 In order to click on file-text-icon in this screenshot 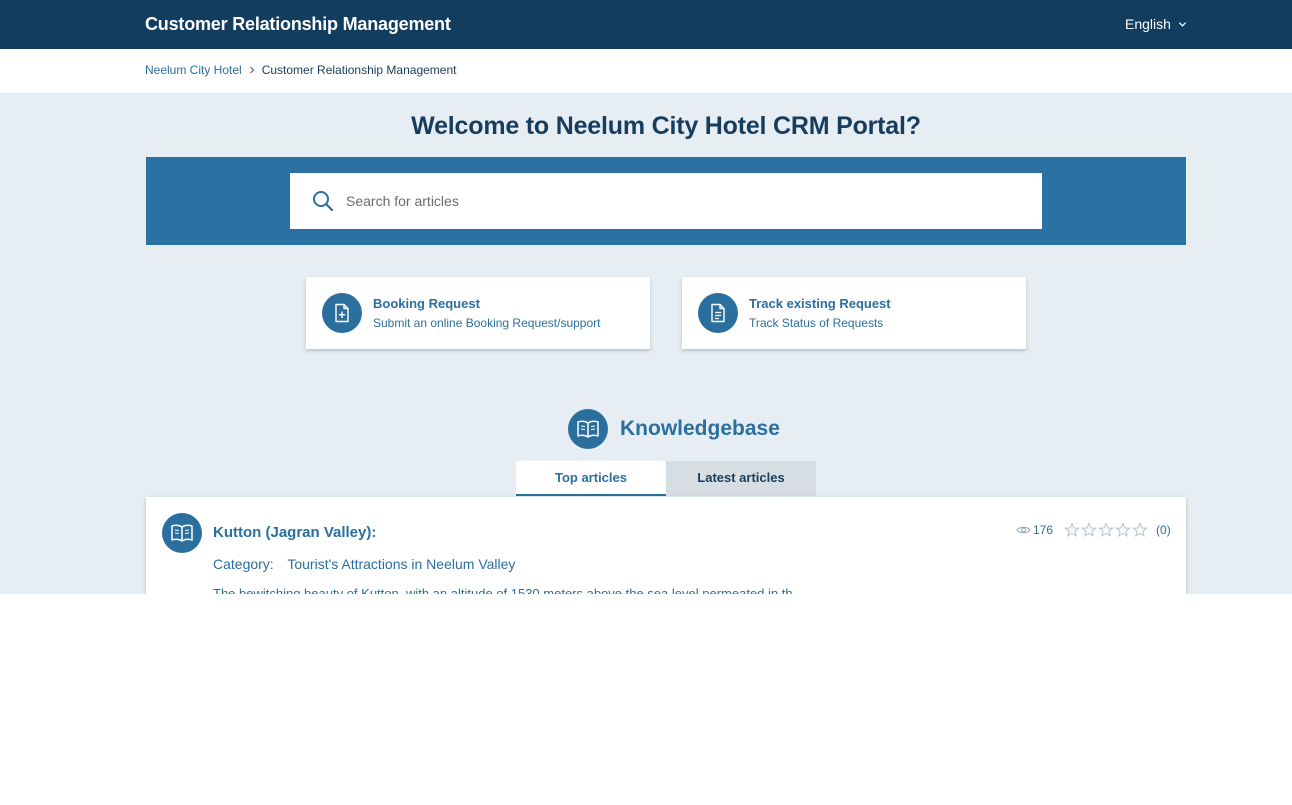, I will do `click(718, 313)`.